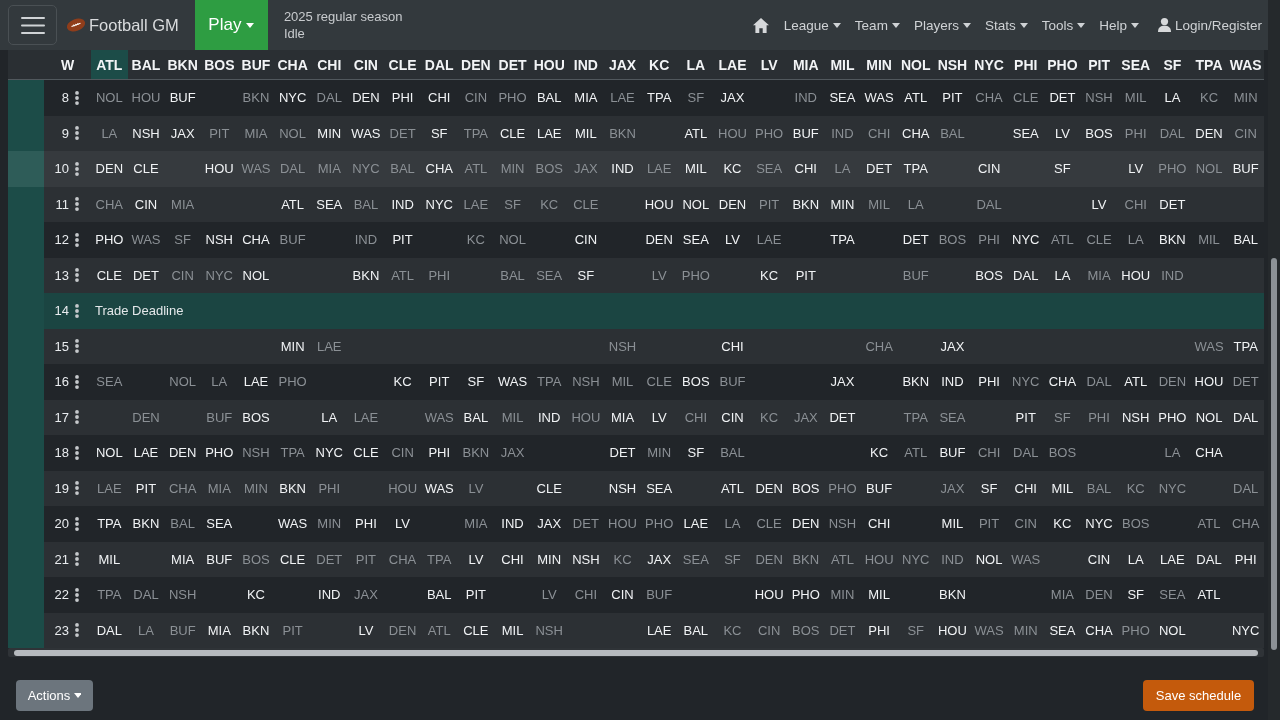 The width and height of the screenshot is (1280, 720). Describe the element at coordinates (1006, 25) in the screenshot. I see `nav-menu-link: Stats` at that location.